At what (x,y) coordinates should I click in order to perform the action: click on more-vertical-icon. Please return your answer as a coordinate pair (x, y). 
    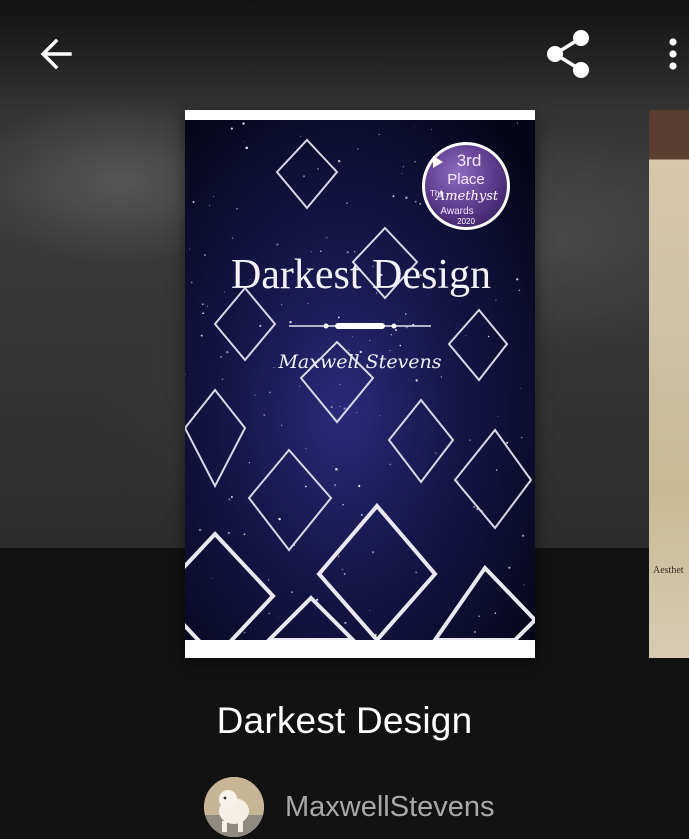
    Looking at the image, I should click on (672, 54).